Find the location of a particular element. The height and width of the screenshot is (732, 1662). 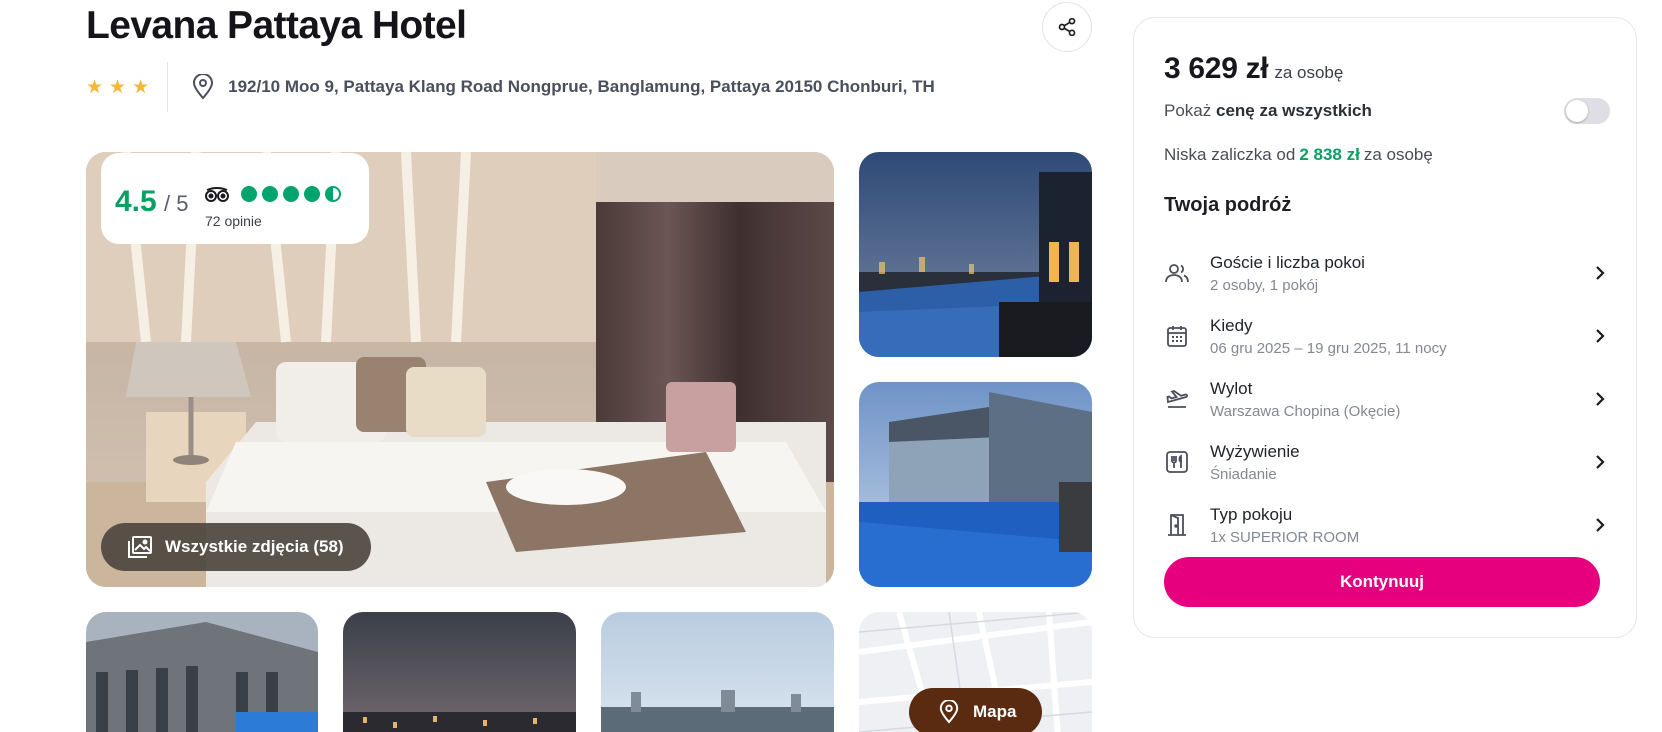

trip-item-dates: Kiedy 06 gru 2025 – 19 gru 2025, 11 nocy is located at coordinates (1387, 336).